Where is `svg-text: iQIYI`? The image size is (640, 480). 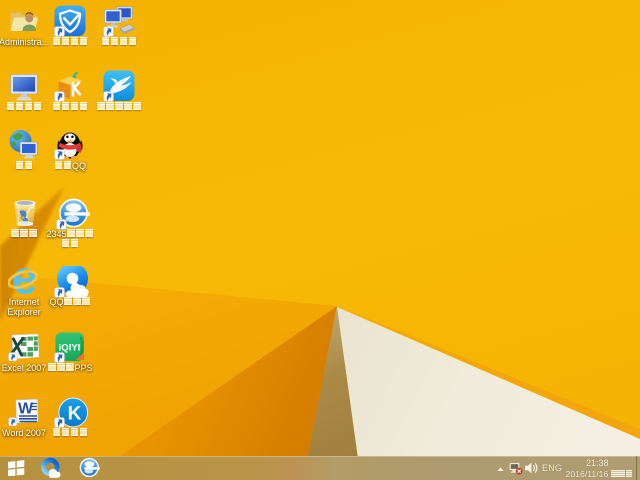
svg-text: iQIYI is located at coordinates (70, 347).